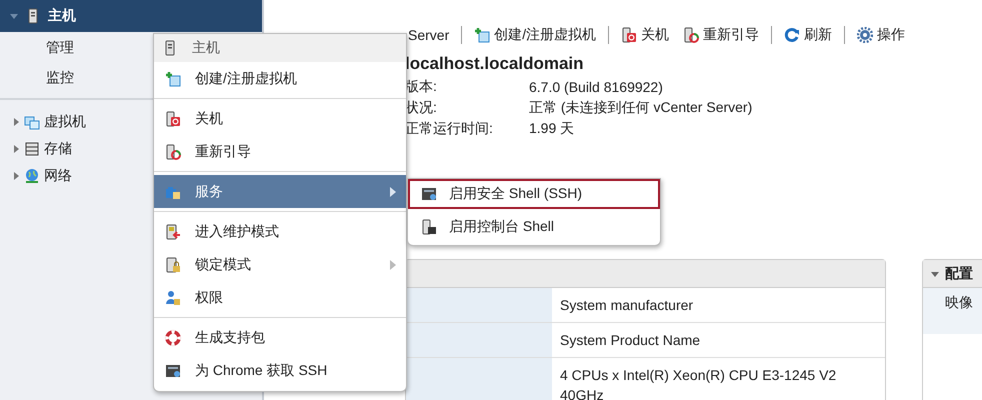 The image size is (982, 400). Describe the element at coordinates (173, 232) in the screenshot. I see `maintenance-icon` at that location.